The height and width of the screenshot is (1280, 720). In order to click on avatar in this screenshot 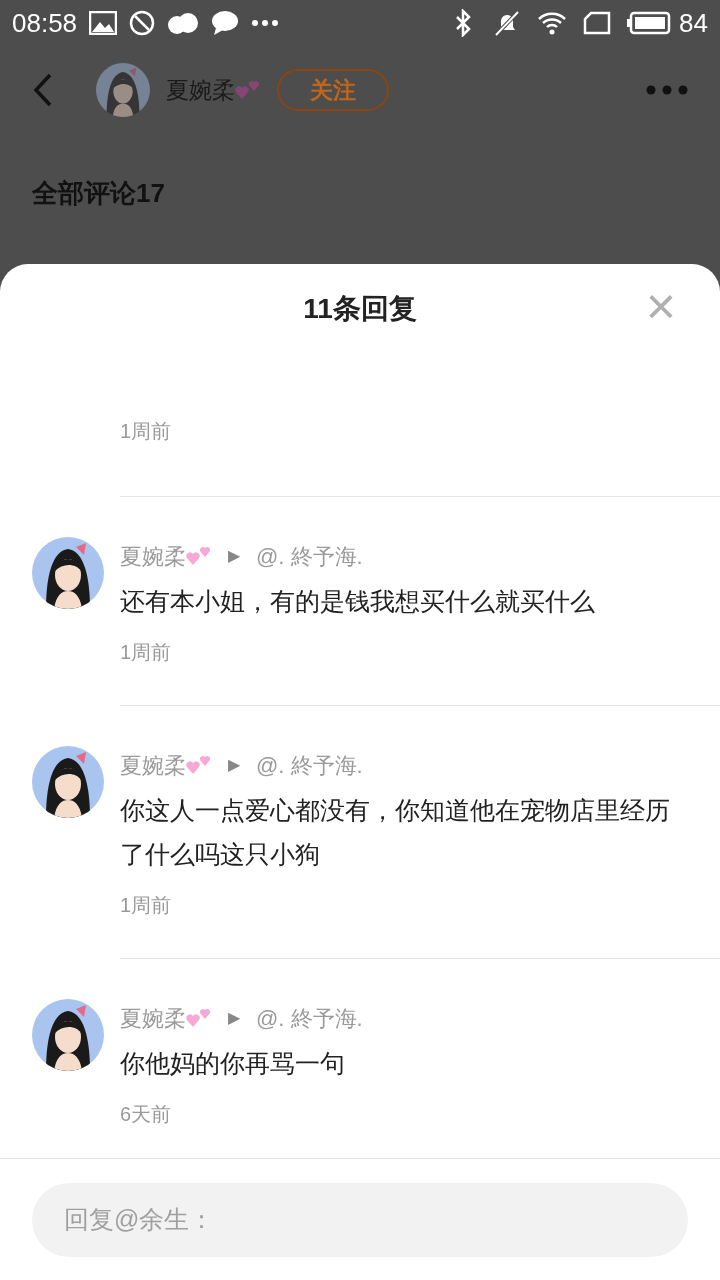, I will do `click(123, 90)`.